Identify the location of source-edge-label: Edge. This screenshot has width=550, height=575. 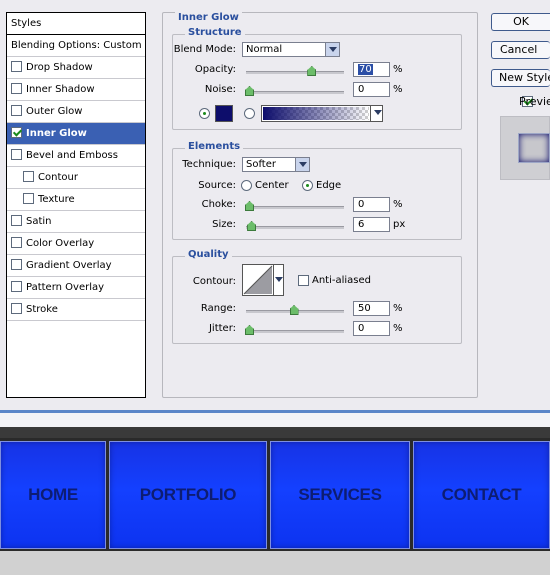
(329, 185).